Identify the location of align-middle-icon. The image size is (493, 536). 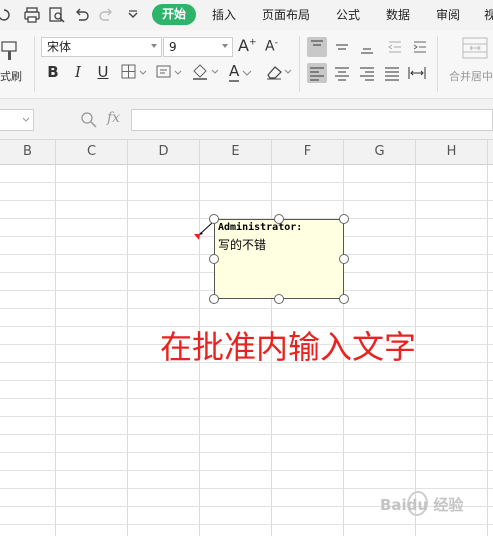
(342, 47).